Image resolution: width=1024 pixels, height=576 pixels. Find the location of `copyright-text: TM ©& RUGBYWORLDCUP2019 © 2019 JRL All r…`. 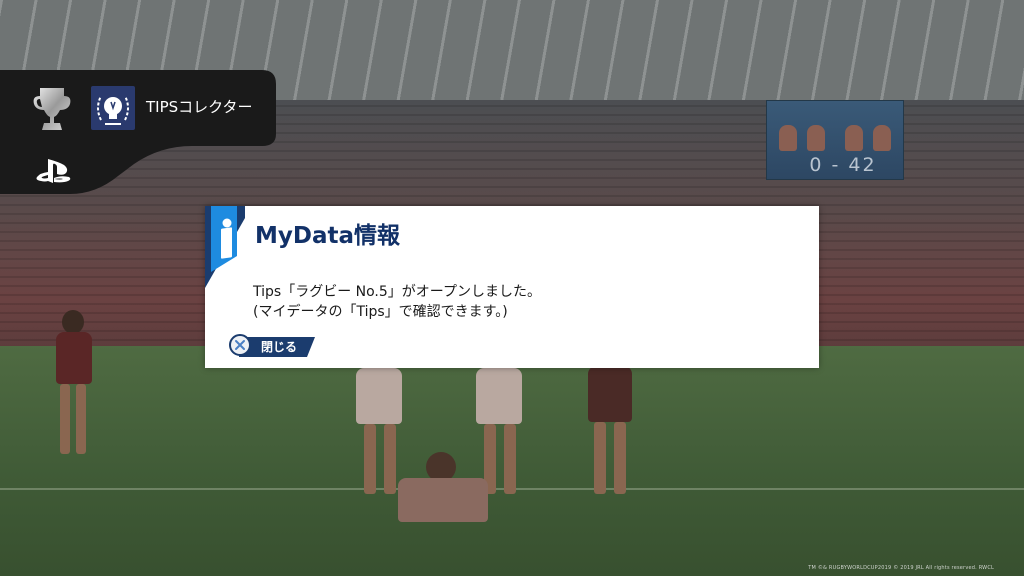

copyright-text: TM ©& RUGBYWORLDCUP2019 © 2019 JRL All r… is located at coordinates (901, 568).